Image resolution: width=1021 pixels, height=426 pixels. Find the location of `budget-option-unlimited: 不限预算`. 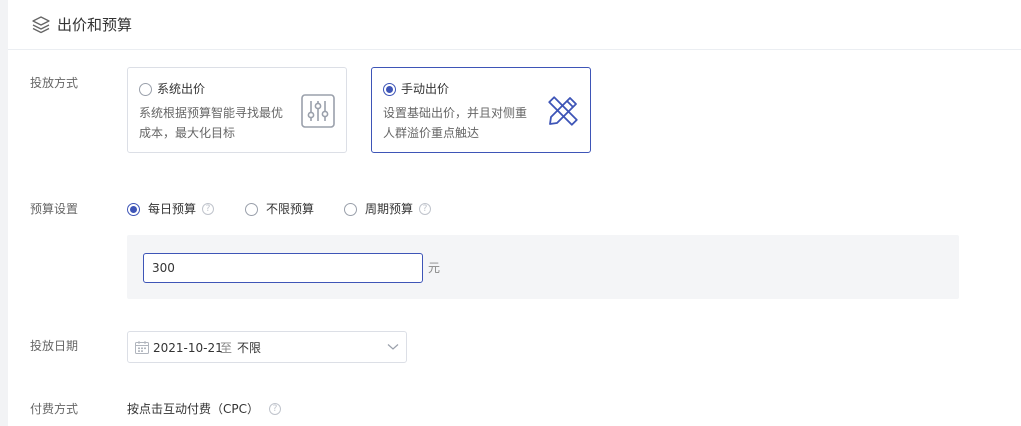

budget-option-unlimited: 不限预算 is located at coordinates (279, 209).